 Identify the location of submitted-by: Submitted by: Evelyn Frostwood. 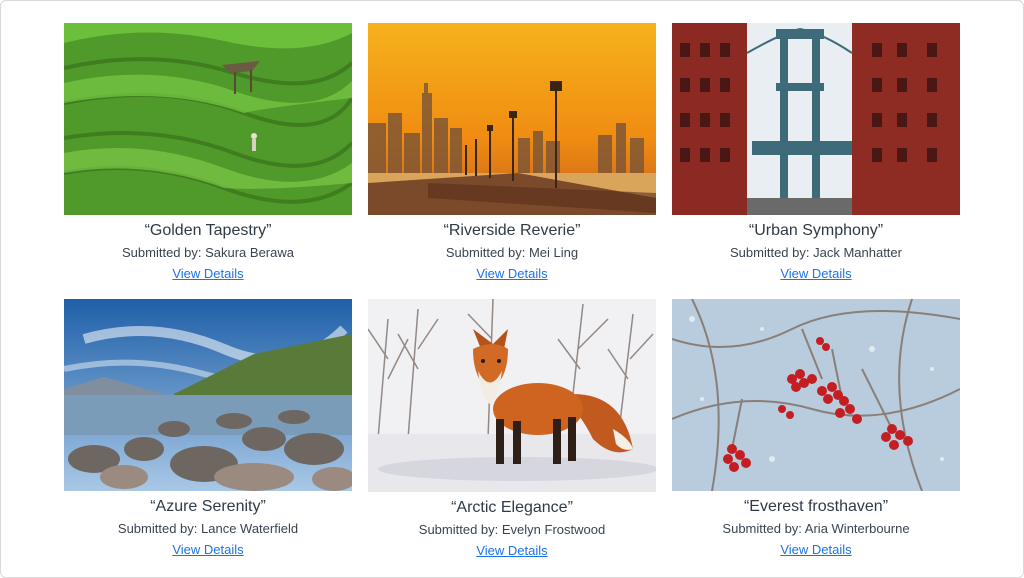
(512, 529).